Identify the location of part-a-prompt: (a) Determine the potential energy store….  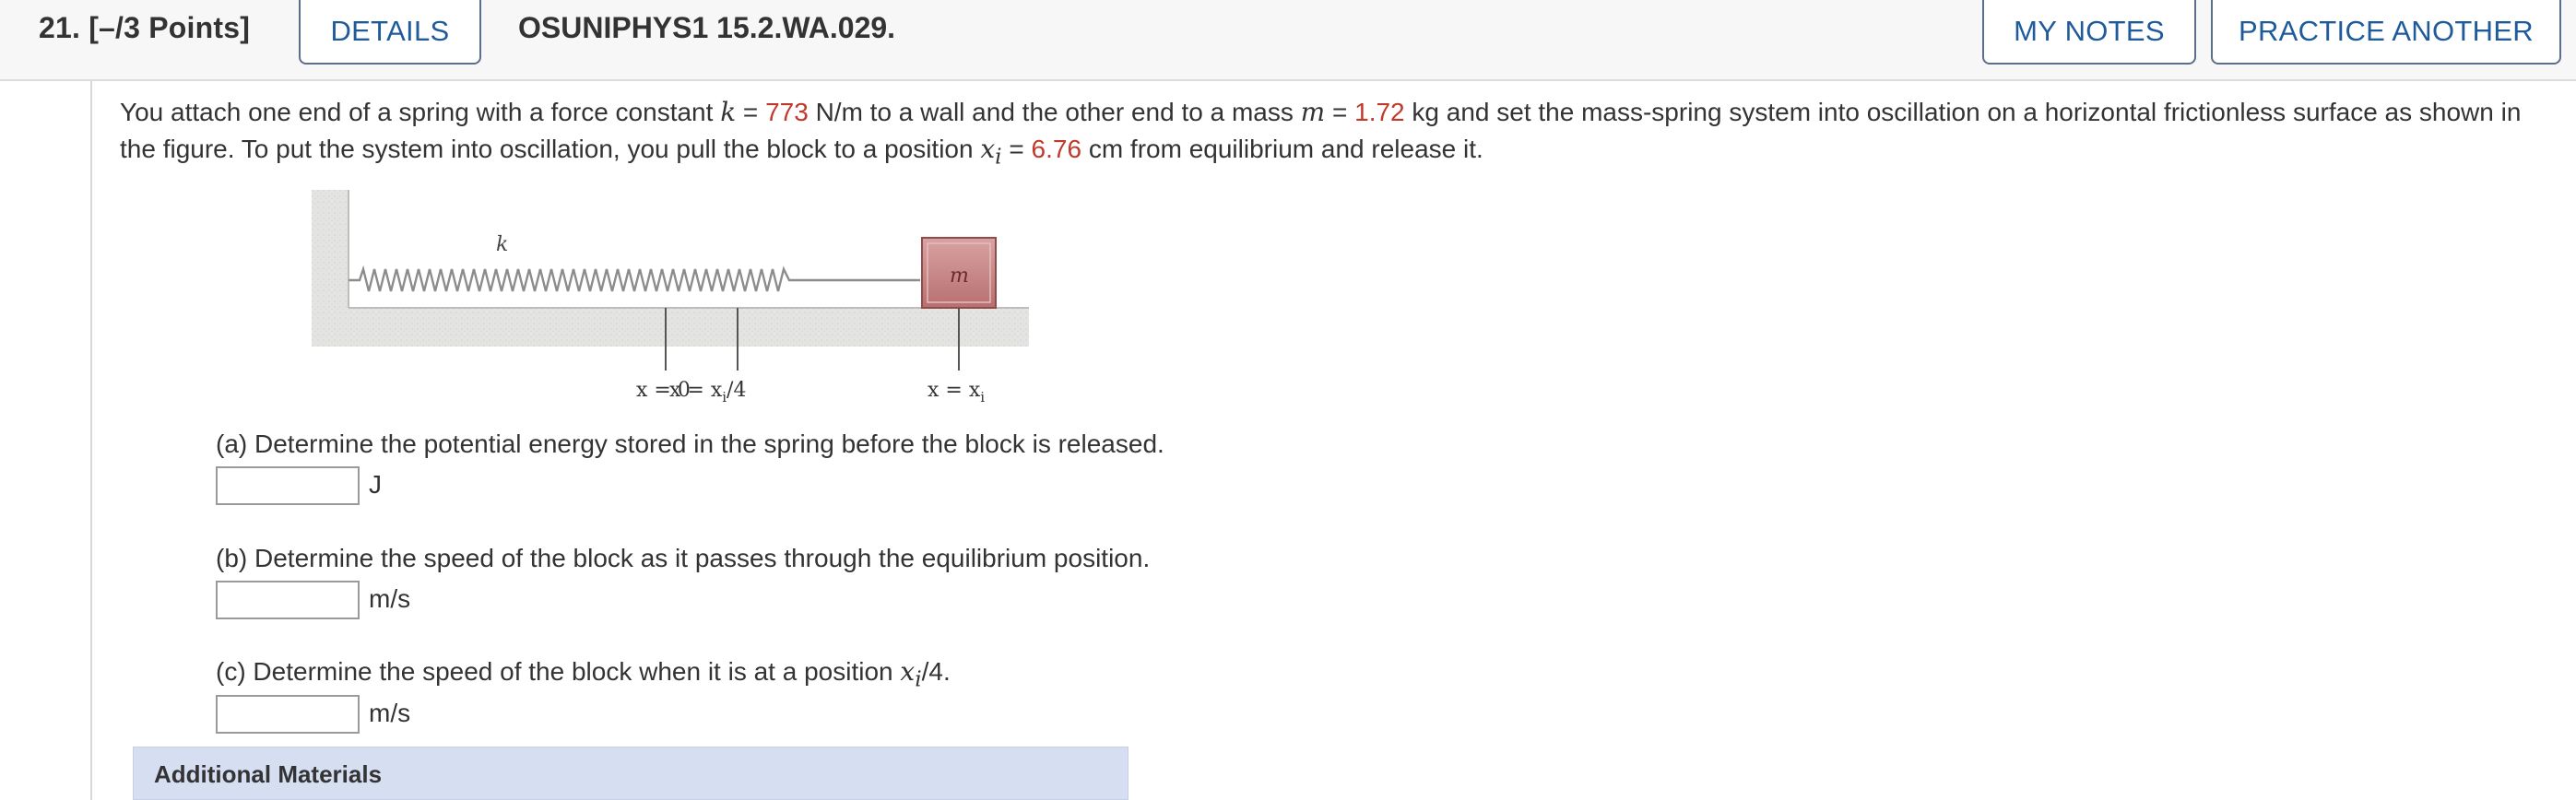
(690, 443).